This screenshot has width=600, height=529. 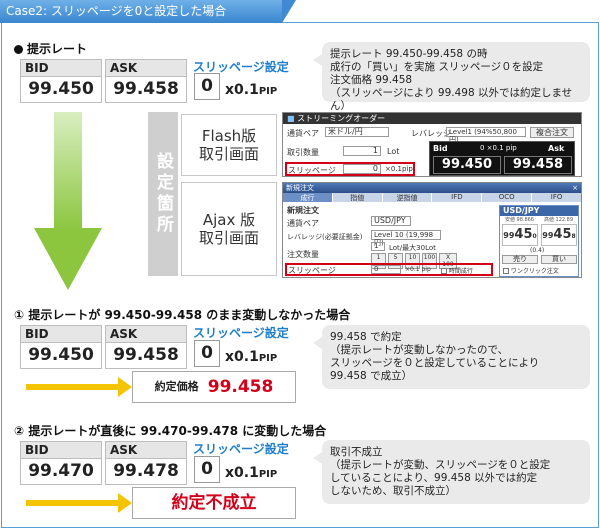 I want to click on flash-quote-panel: Bid 0 ×0.1 pip Ask 99.450 99.458, so click(x=502, y=158).